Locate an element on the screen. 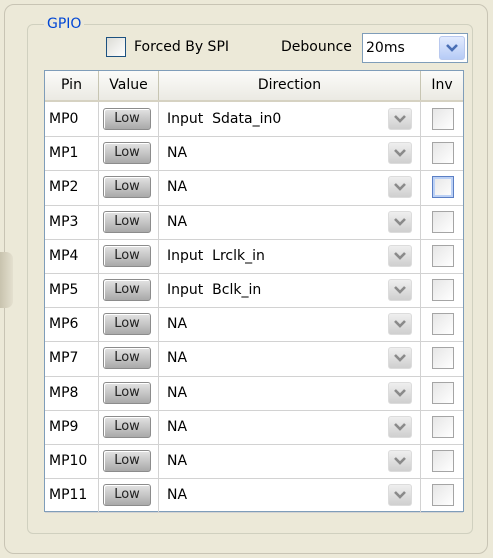 The image size is (493, 558). table-row: MP5 Low Input Bclk_in is located at coordinates (254, 291).